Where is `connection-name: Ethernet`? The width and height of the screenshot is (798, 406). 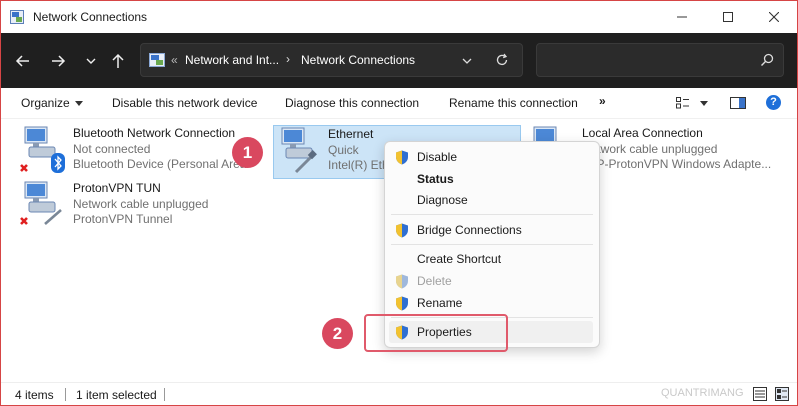 connection-name: Ethernet is located at coordinates (351, 134).